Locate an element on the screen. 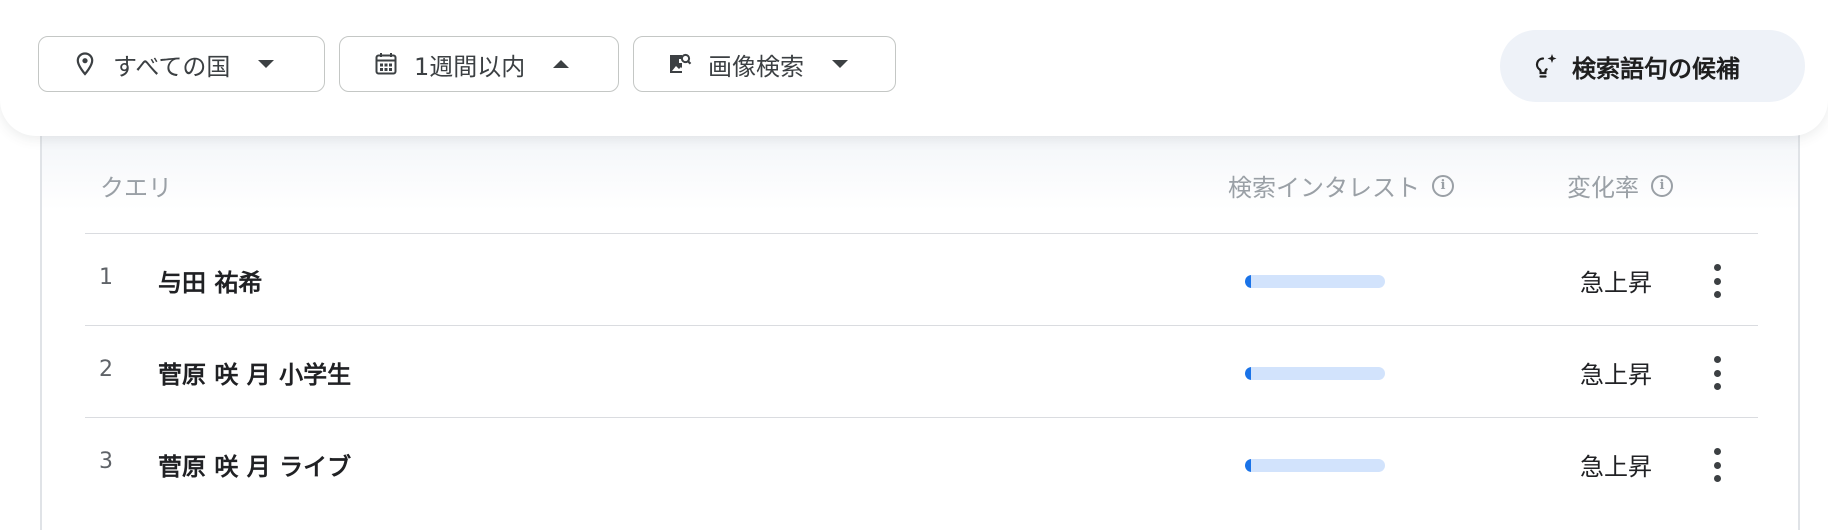 The height and width of the screenshot is (530, 1828). time-filter-label: 1週間以内 is located at coordinates (470, 66).